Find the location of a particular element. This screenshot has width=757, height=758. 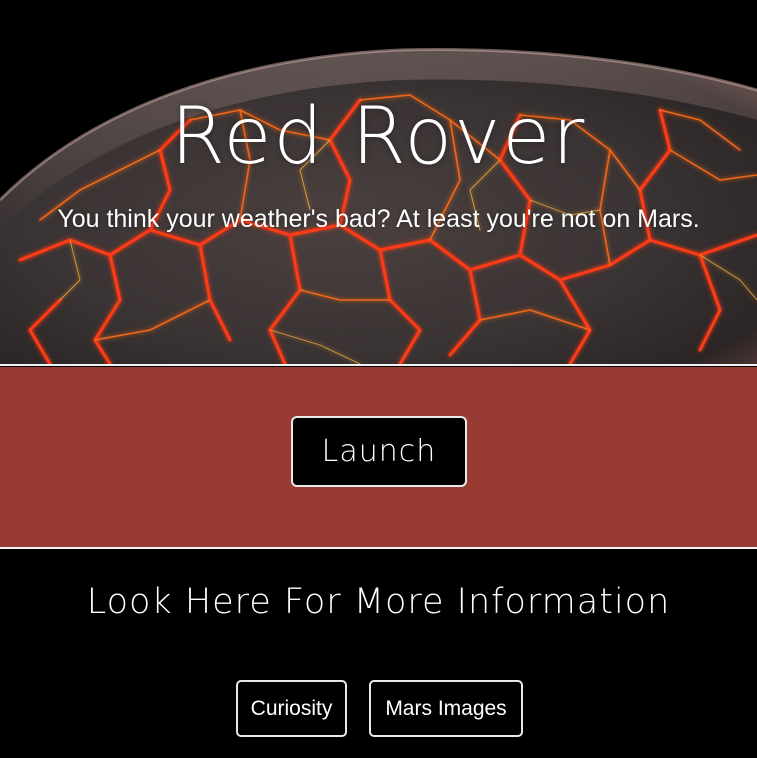

info-heading: Look Here For More Information is located at coordinates (378, 602).